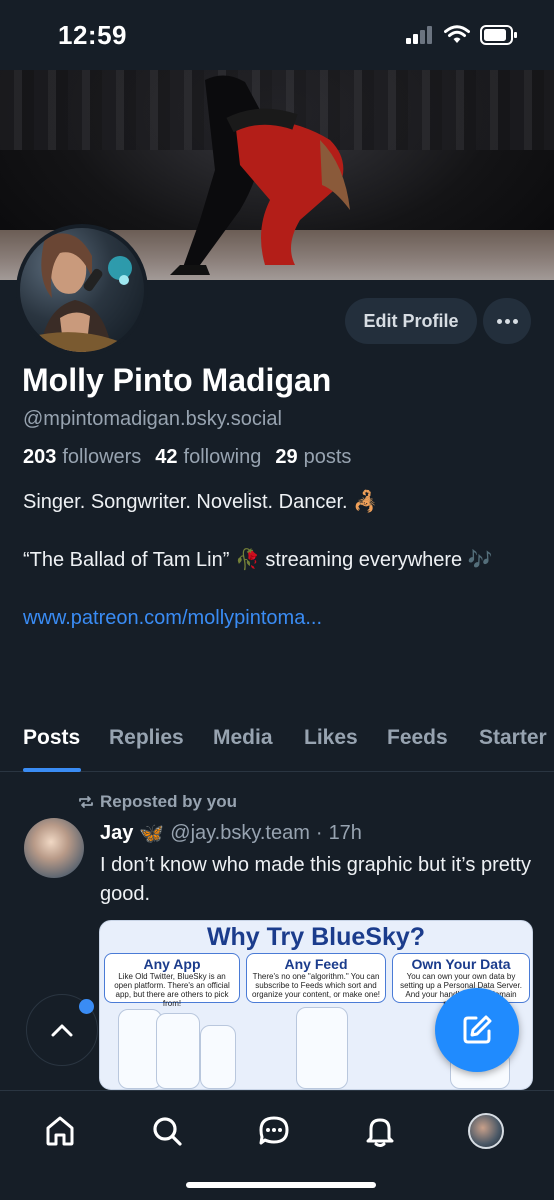 This screenshot has height=1200, width=554. I want to click on more-options-button, so click(507, 321).